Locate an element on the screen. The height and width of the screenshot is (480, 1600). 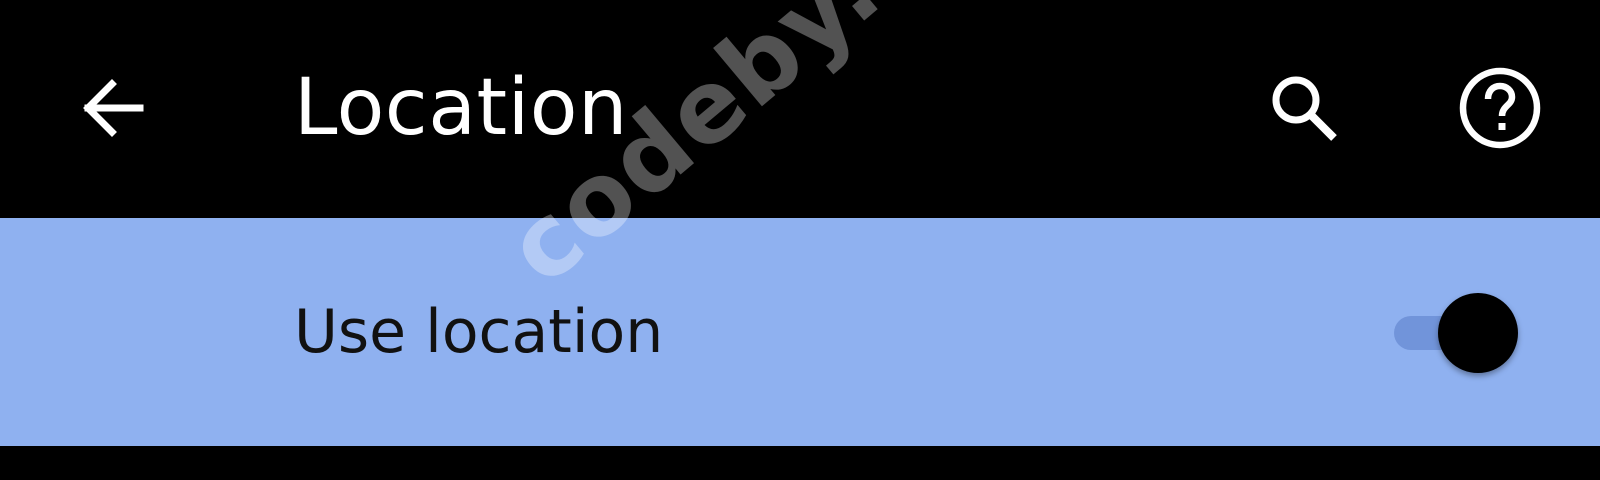
use-location-label: Use location is located at coordinates (479, 332).